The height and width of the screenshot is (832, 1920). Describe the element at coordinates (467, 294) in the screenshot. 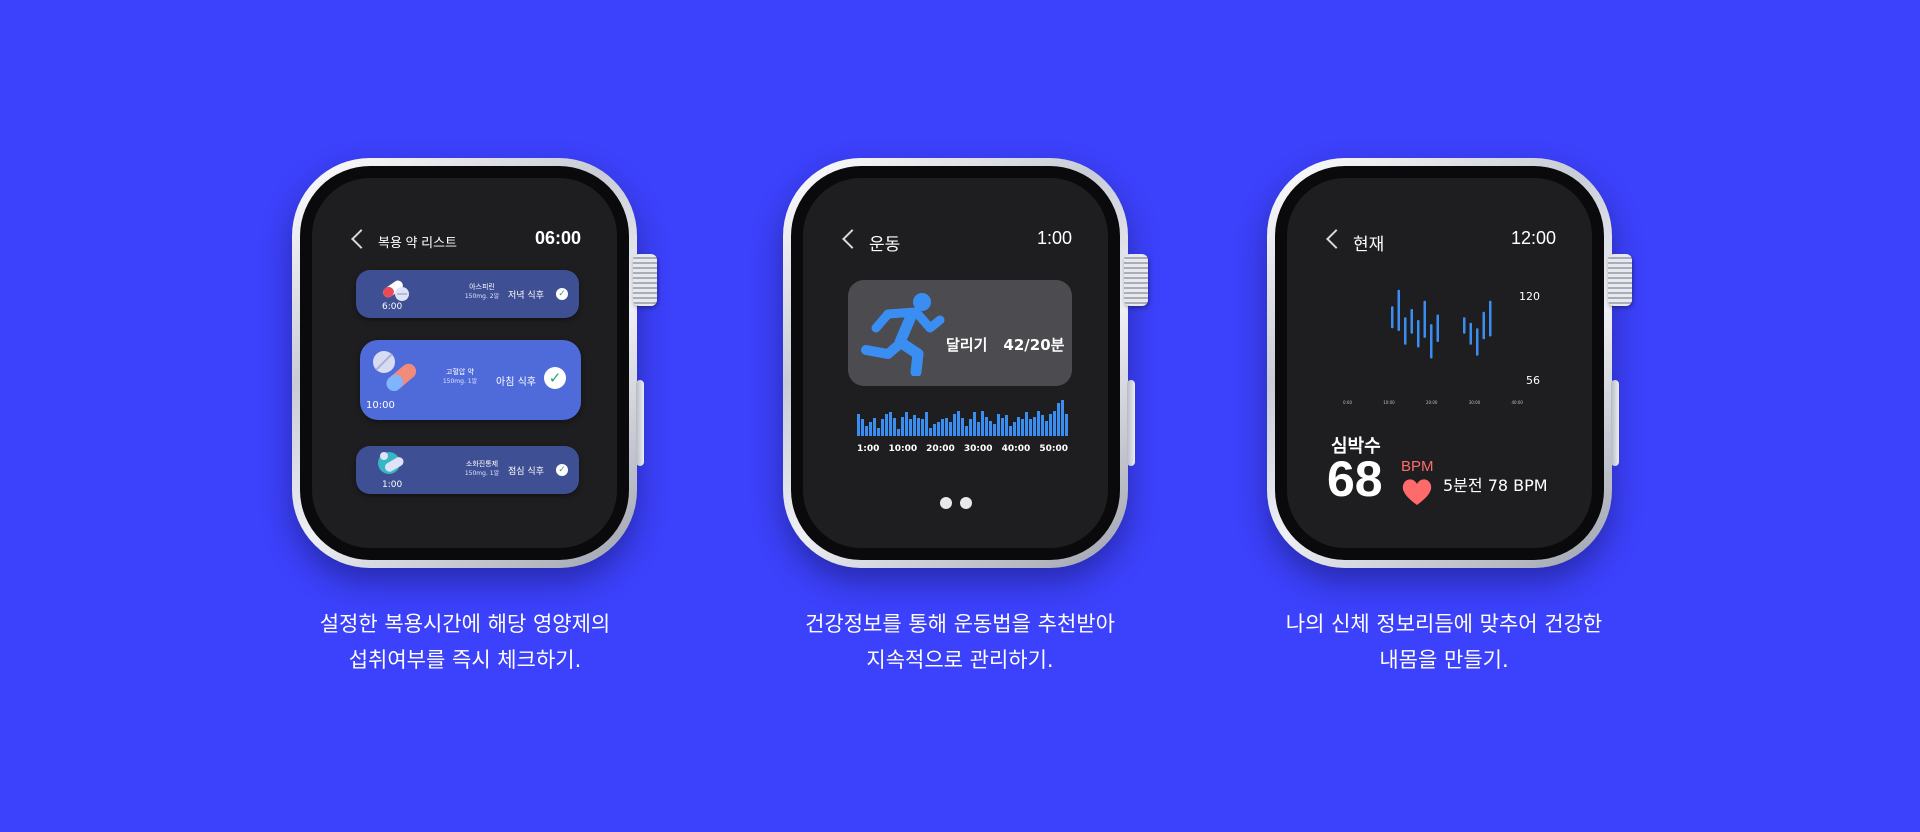

I see `medication-card: 6:00 아스피린 150mg. 2알 저녁 식후 ✓` at that location.